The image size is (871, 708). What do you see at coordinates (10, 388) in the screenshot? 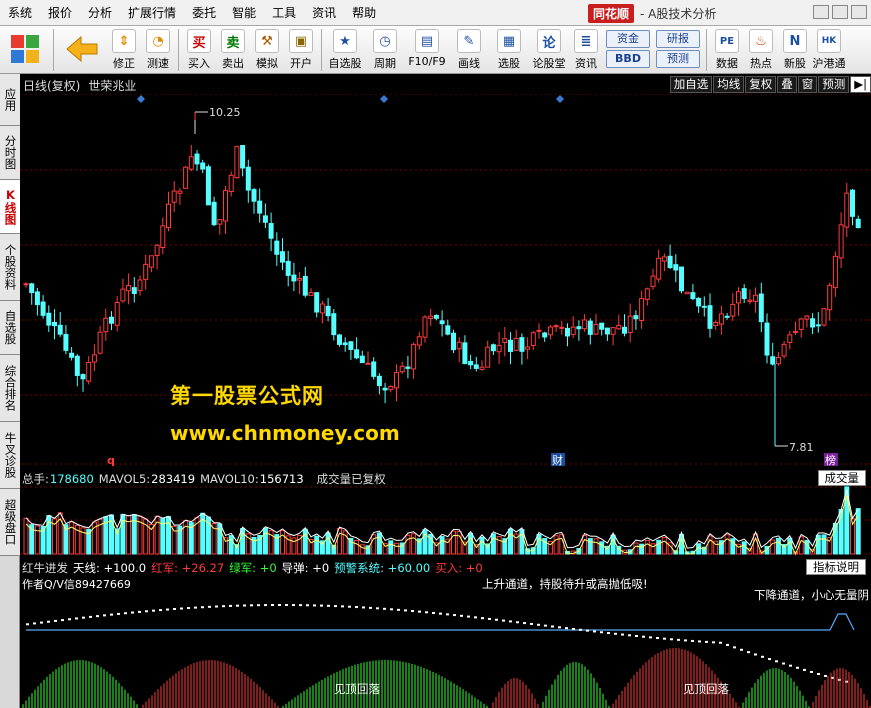
I see `tab-ranking: 综合排名` at bounding box center [10, 388].